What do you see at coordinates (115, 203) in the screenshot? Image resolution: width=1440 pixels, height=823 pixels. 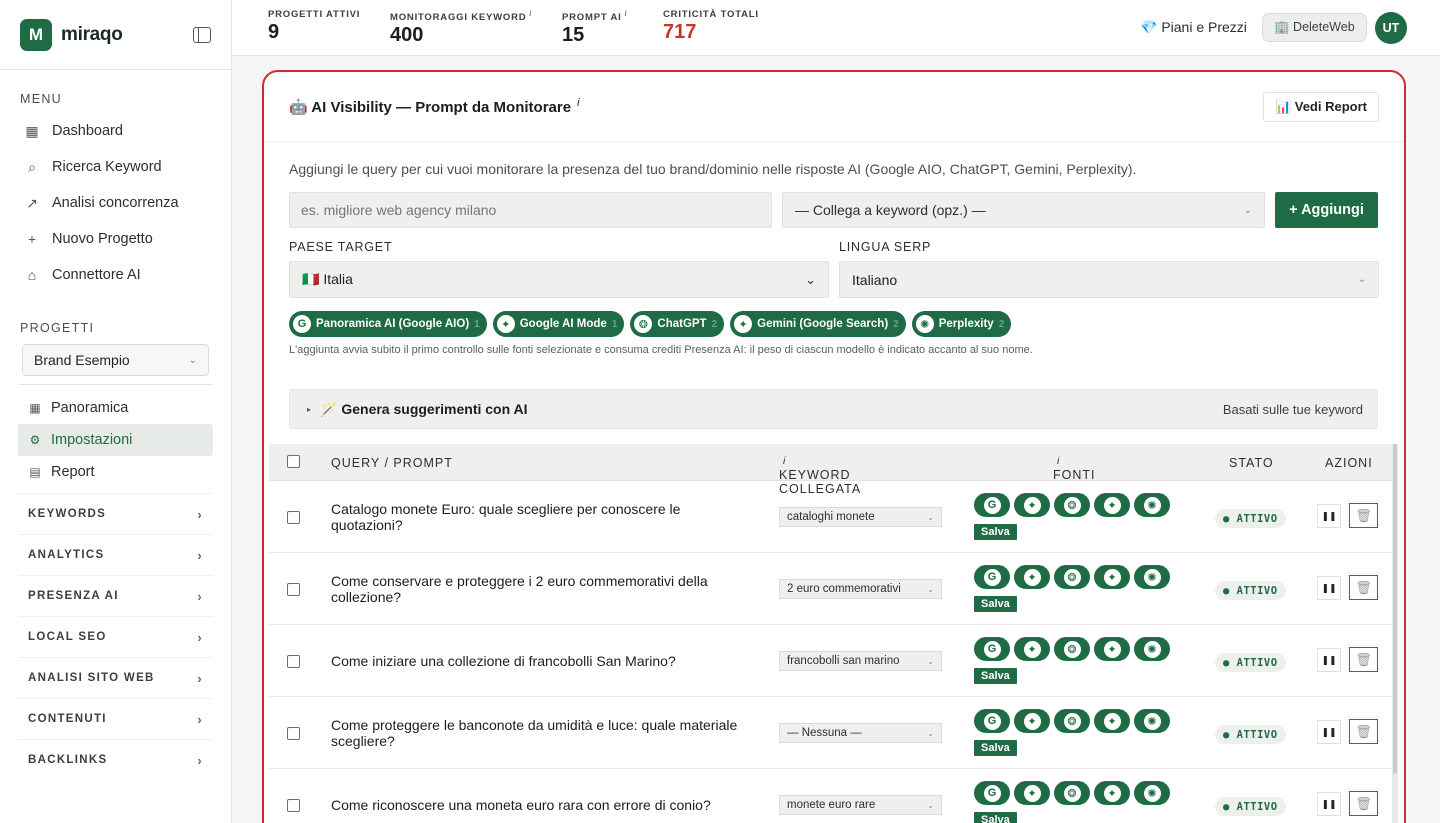 I see `sidebar-item-analisi-concorrenza: ↗ Analisi concorrenza` at bounding box center [115, 203].